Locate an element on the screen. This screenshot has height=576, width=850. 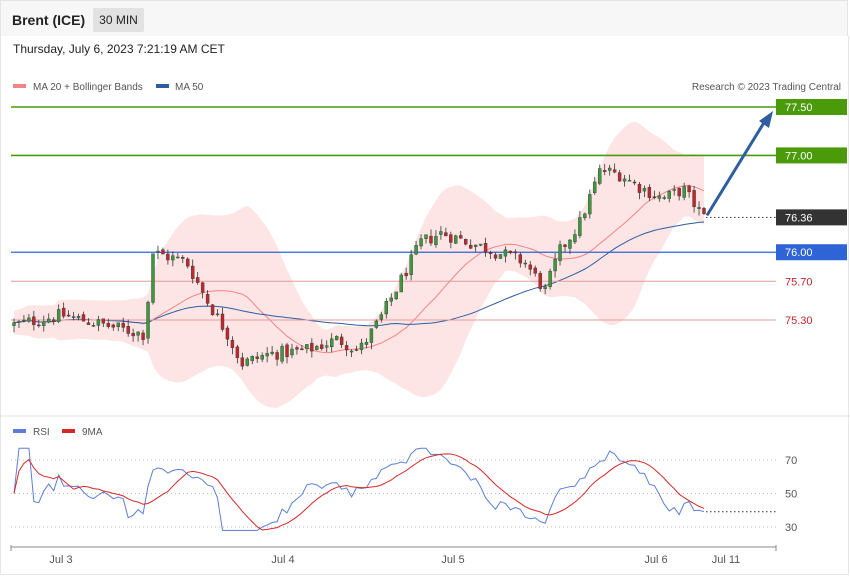
legend-rsi-label: RSI is located at coordinates (41, 432).